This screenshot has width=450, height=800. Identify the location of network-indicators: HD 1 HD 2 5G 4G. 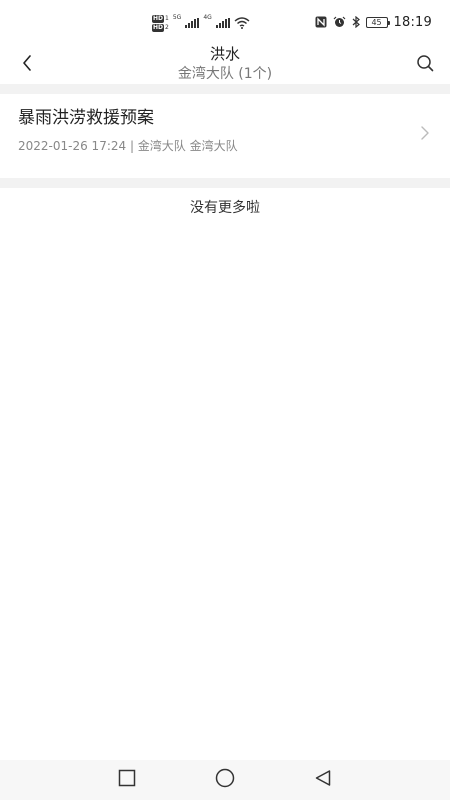
(201, 23).